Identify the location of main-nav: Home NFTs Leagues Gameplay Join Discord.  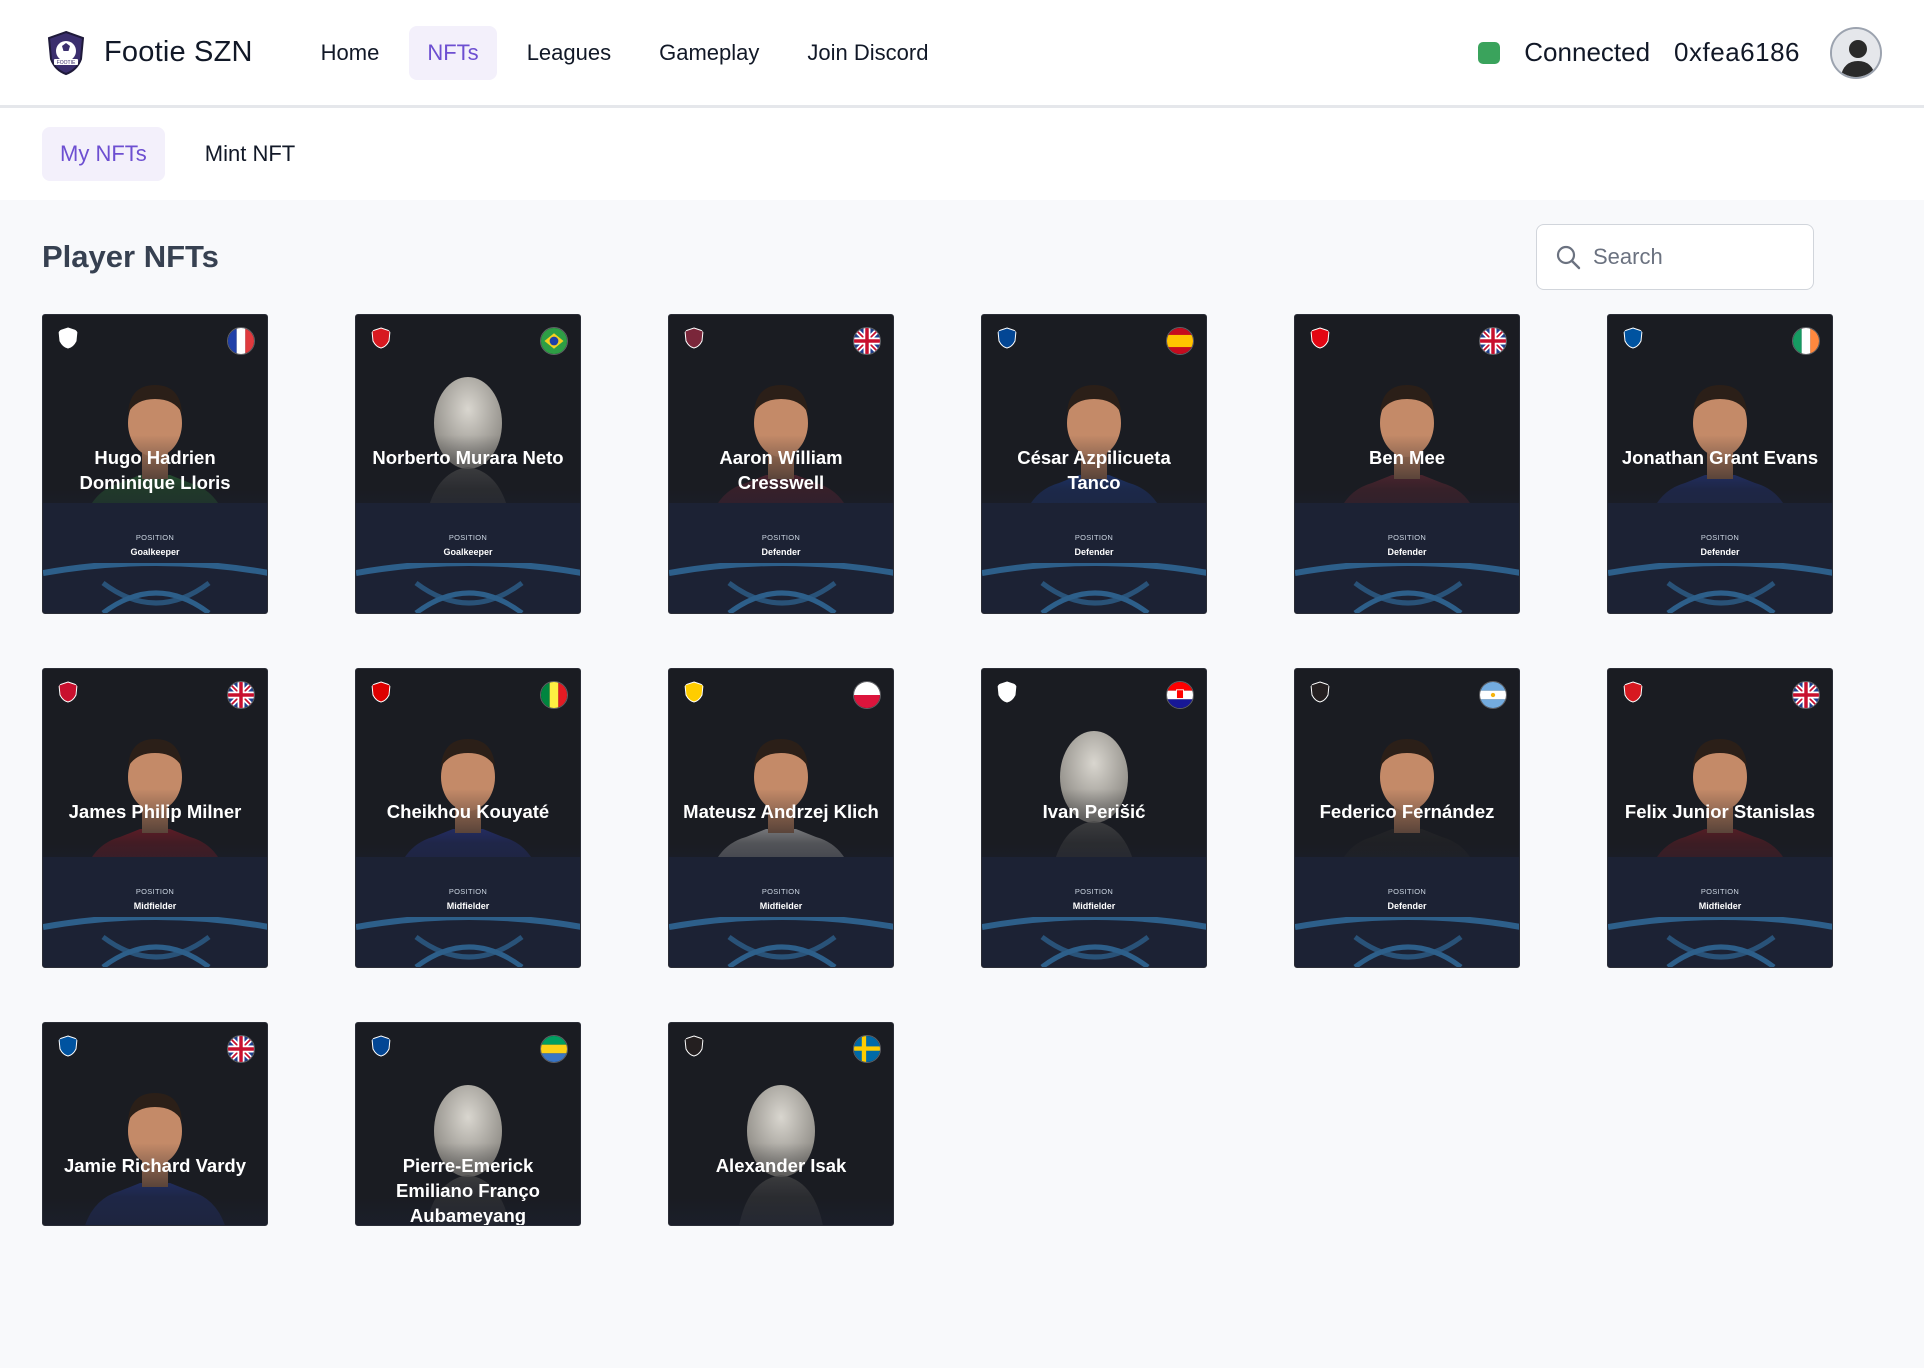
(625, 52).